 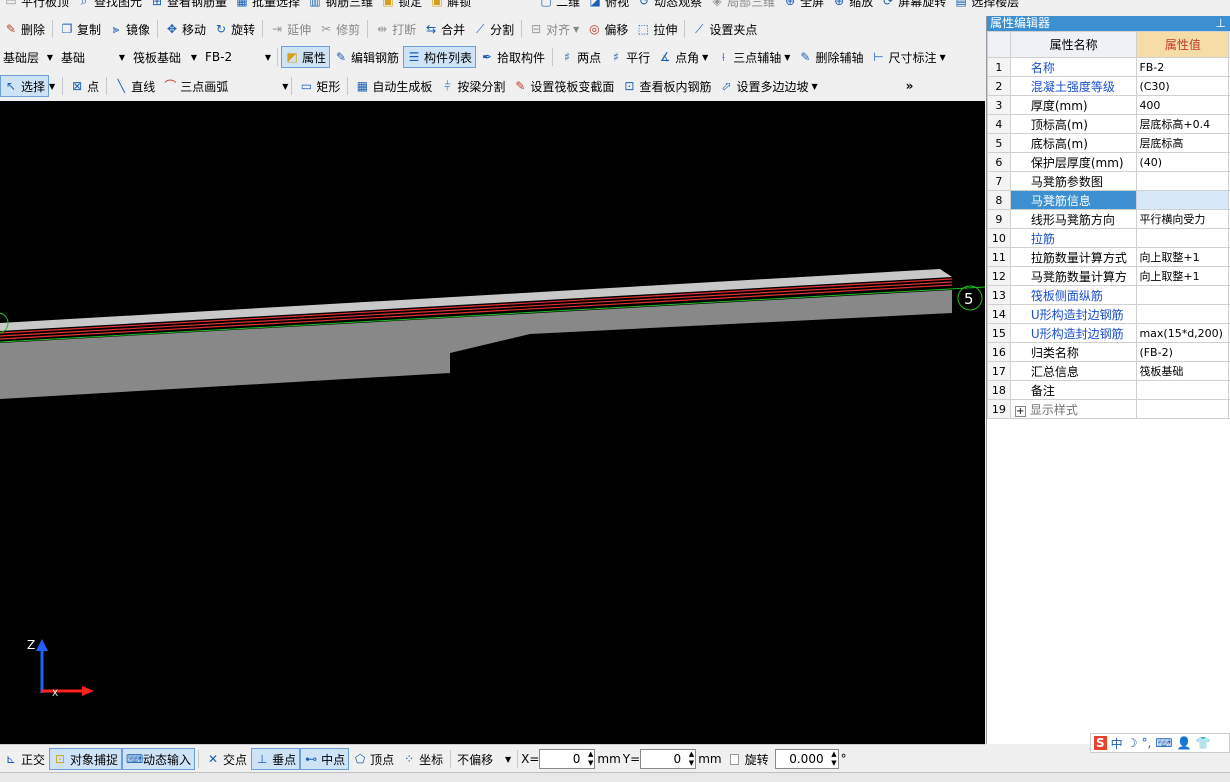 What do you see at coordinates (134, 86) in the screenshot?
I see `line-button: ╲ 直线` at bounding box center [134, 86].